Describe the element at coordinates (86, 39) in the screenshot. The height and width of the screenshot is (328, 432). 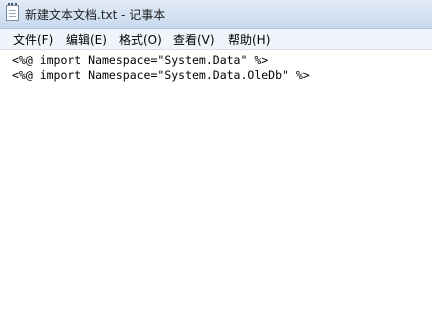
I see `menu-edit: 编辑(E)` at that location.